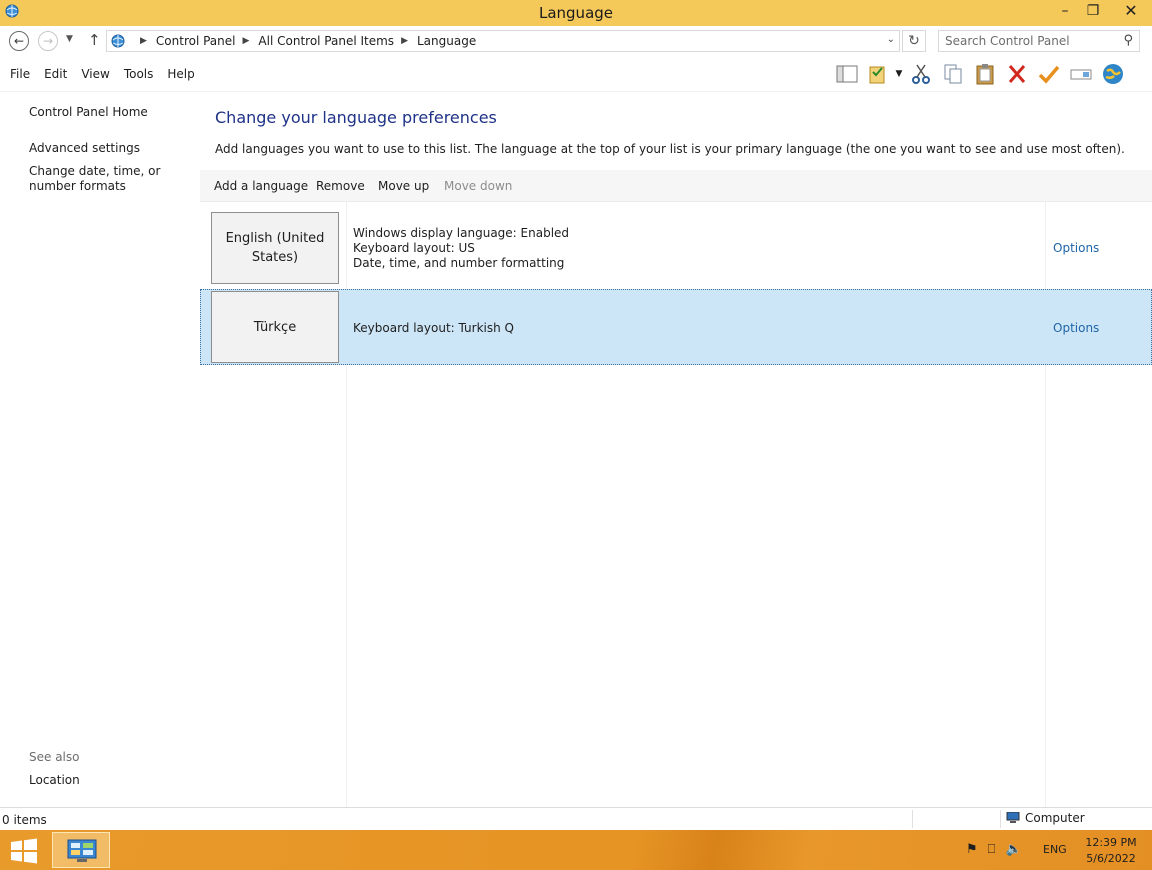 The image size is (1152, 870). What do you see at coordinates (20, 74) in the screenshot?
I see `menu-file: File` at bounding box center [20, 74].